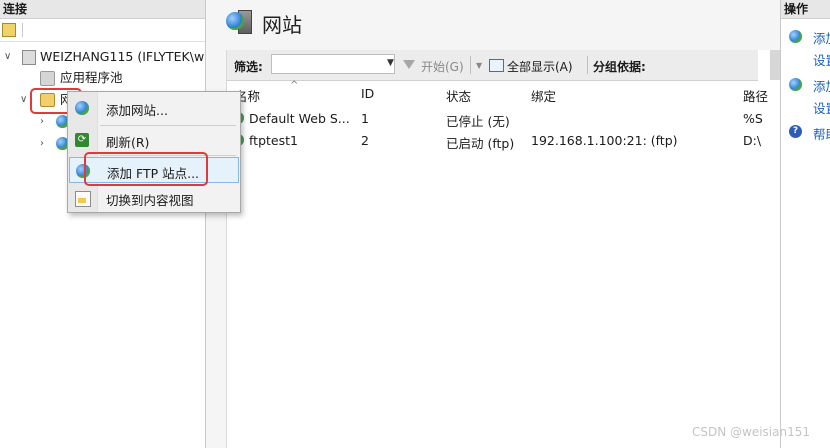 This screenshot has width=830, height=448. What do you see at coordinates (775, 65) in the screenshot?
I see `scroll-strip` at bounding box center [775, 65].